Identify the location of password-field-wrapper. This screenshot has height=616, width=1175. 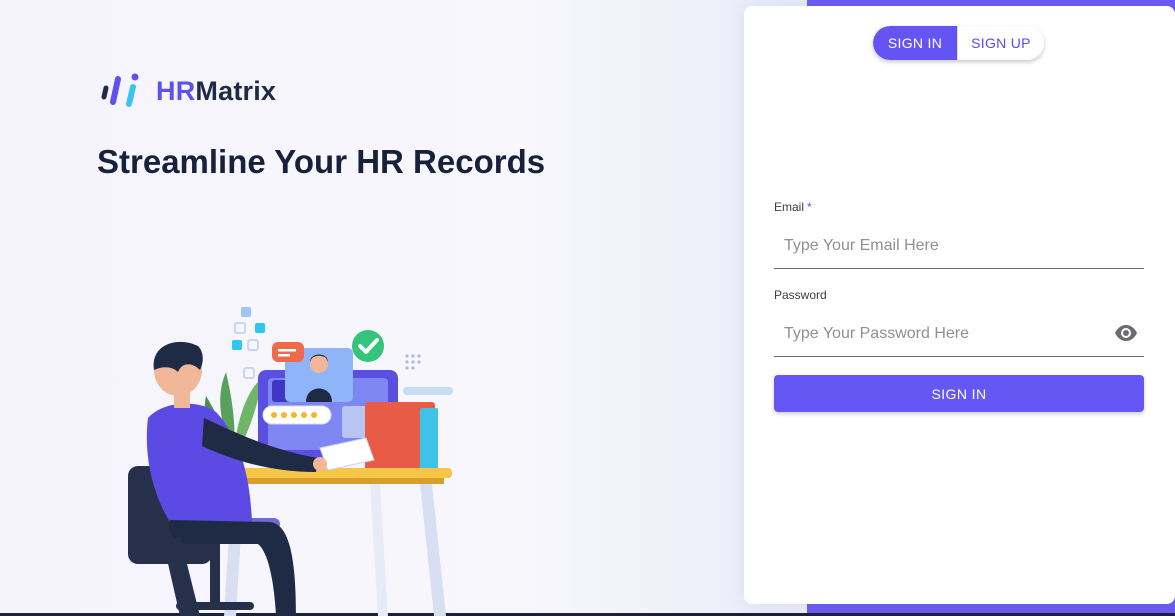
(959, 334).